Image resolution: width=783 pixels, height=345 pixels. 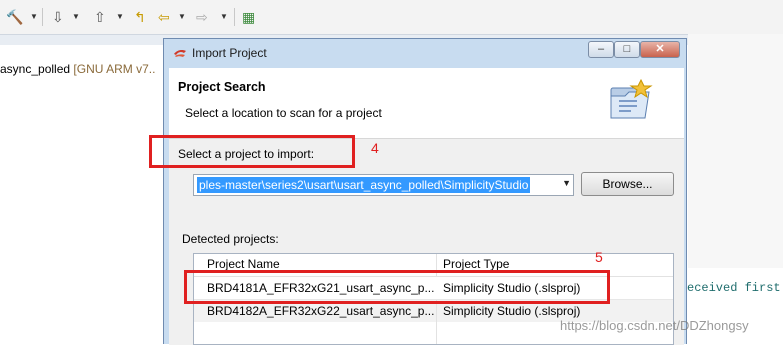 I want to click on annotation-step-4: 4, so click(x=375, y=148).